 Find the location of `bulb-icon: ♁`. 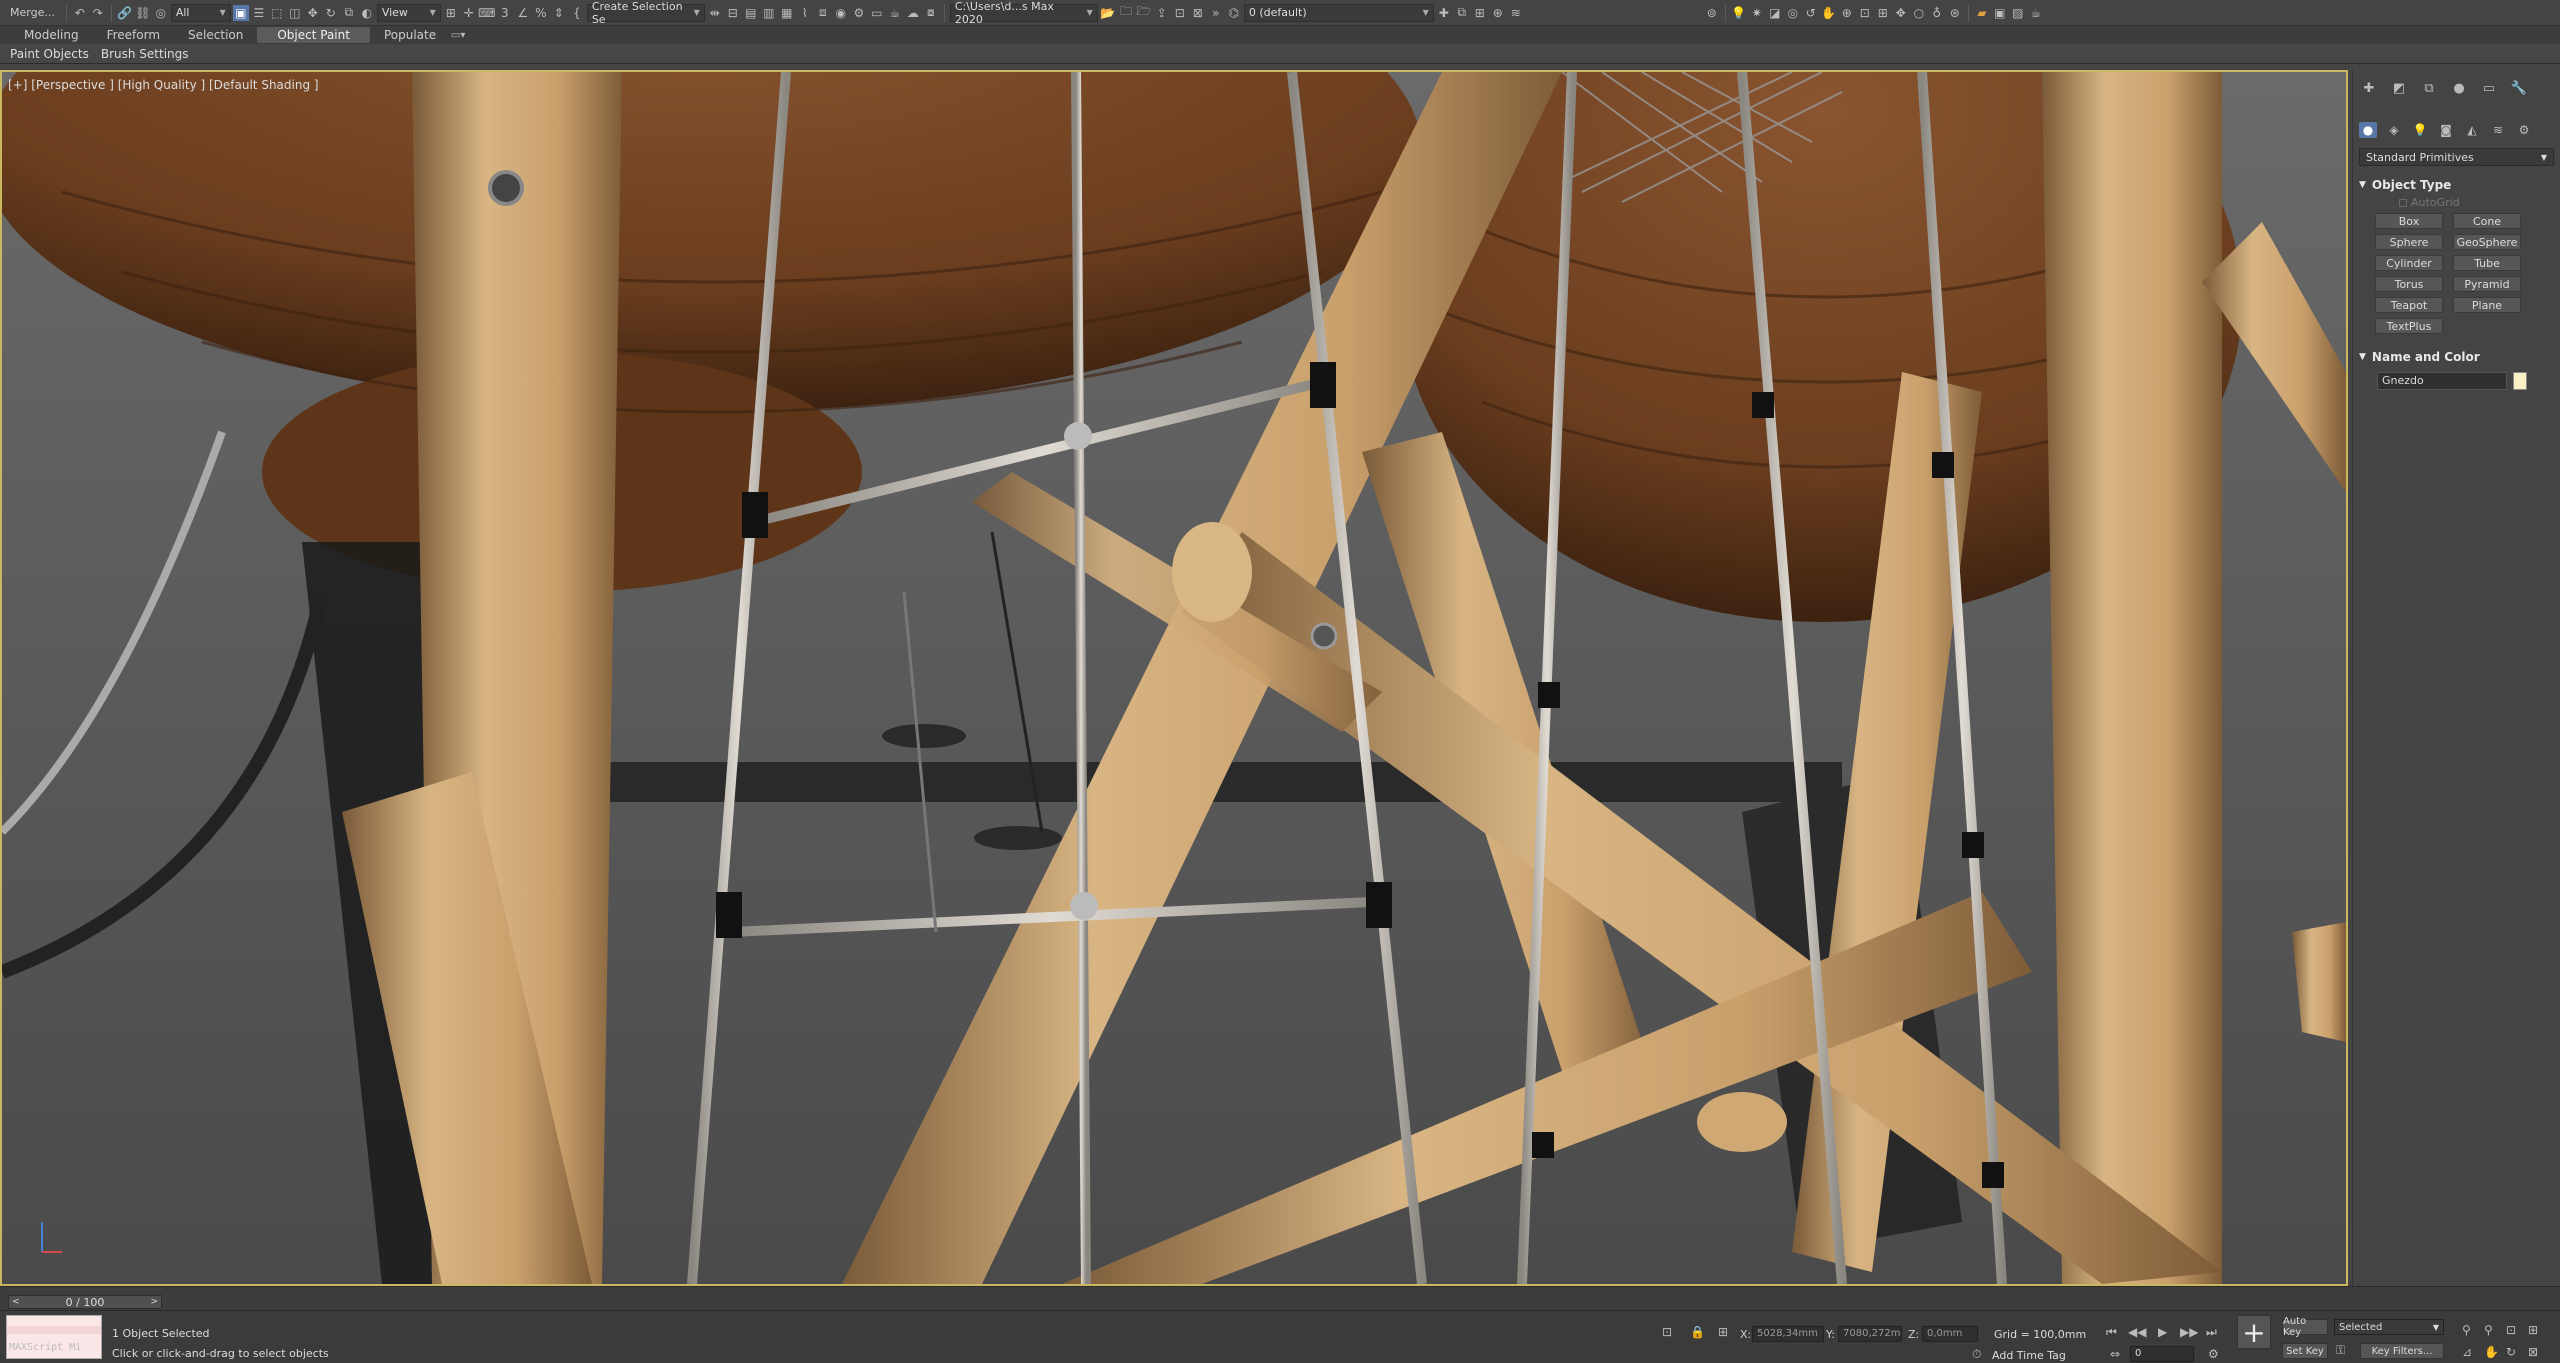

bulb-icon: ♁ is located at coordinates (1937, 13).